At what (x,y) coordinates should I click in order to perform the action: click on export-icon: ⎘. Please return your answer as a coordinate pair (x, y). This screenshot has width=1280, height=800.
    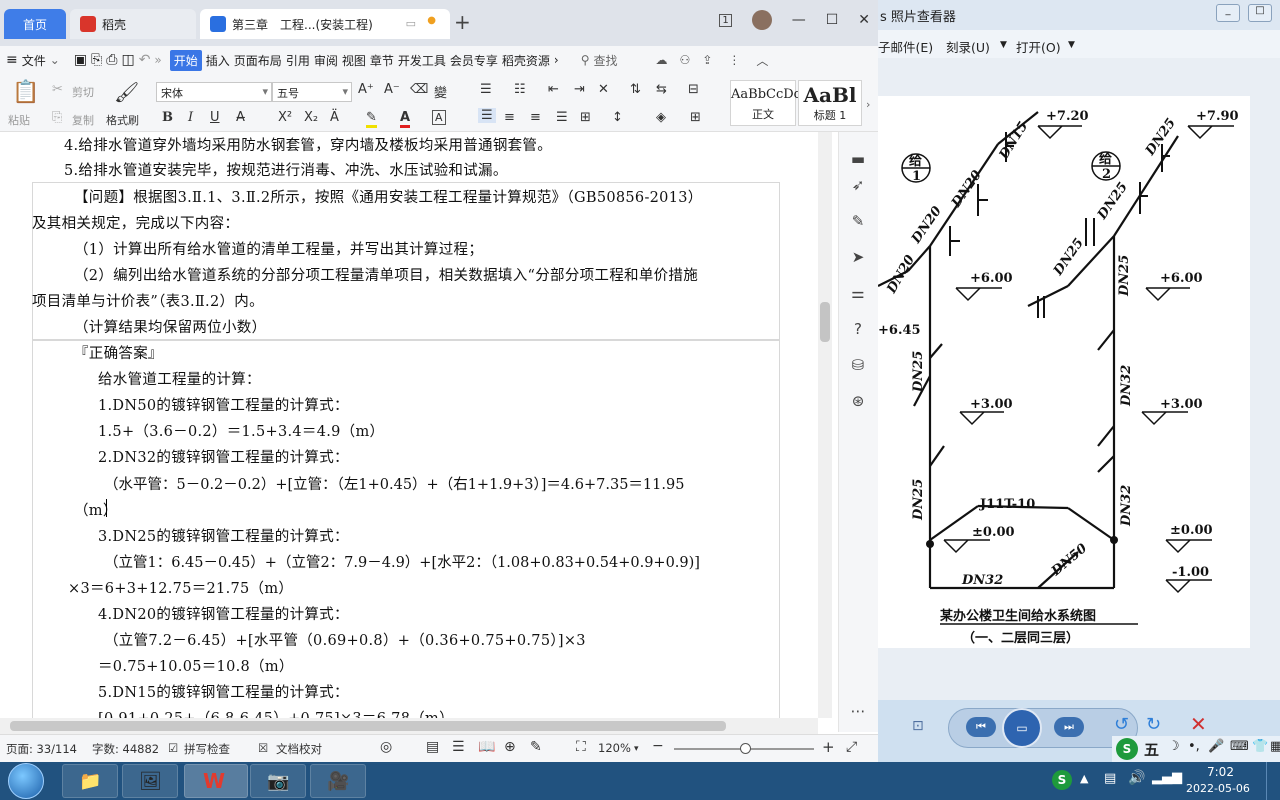
    Looking at the image, I should click on (96, 60).